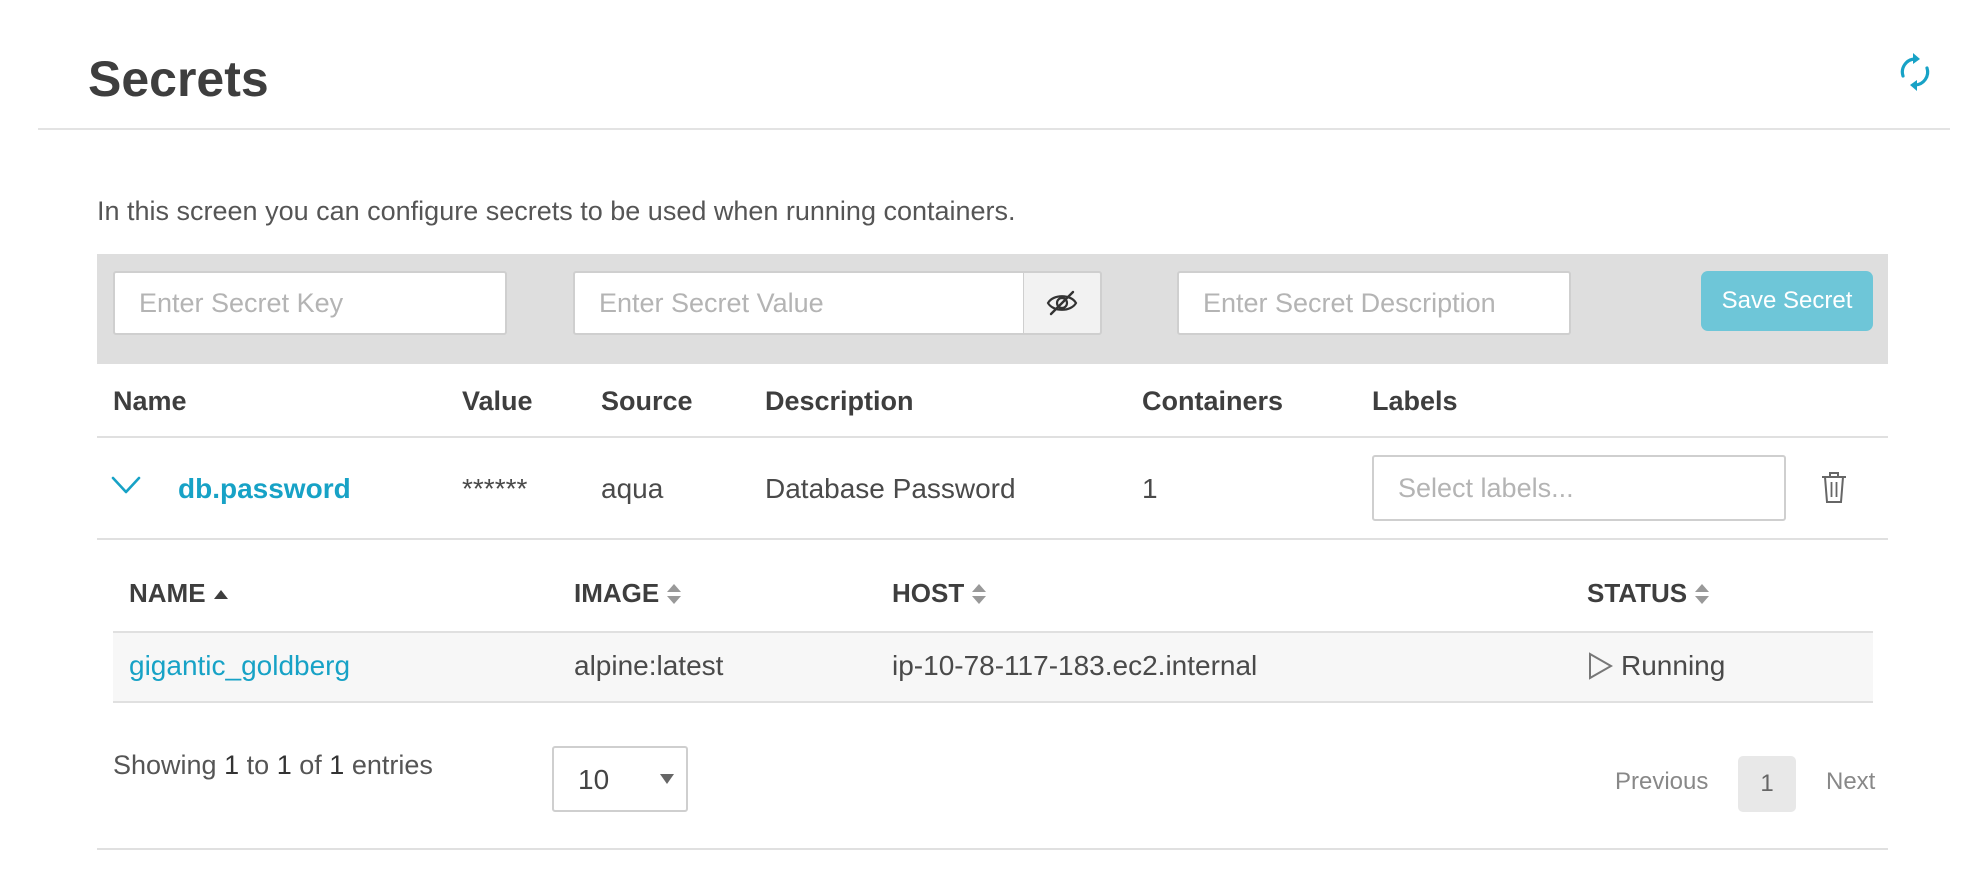 This screenshot has height=874, width=1979. Describe the element at coordinates (167, 593) in the screenshot. I see `sub-column-header-label: NAME` at that location.